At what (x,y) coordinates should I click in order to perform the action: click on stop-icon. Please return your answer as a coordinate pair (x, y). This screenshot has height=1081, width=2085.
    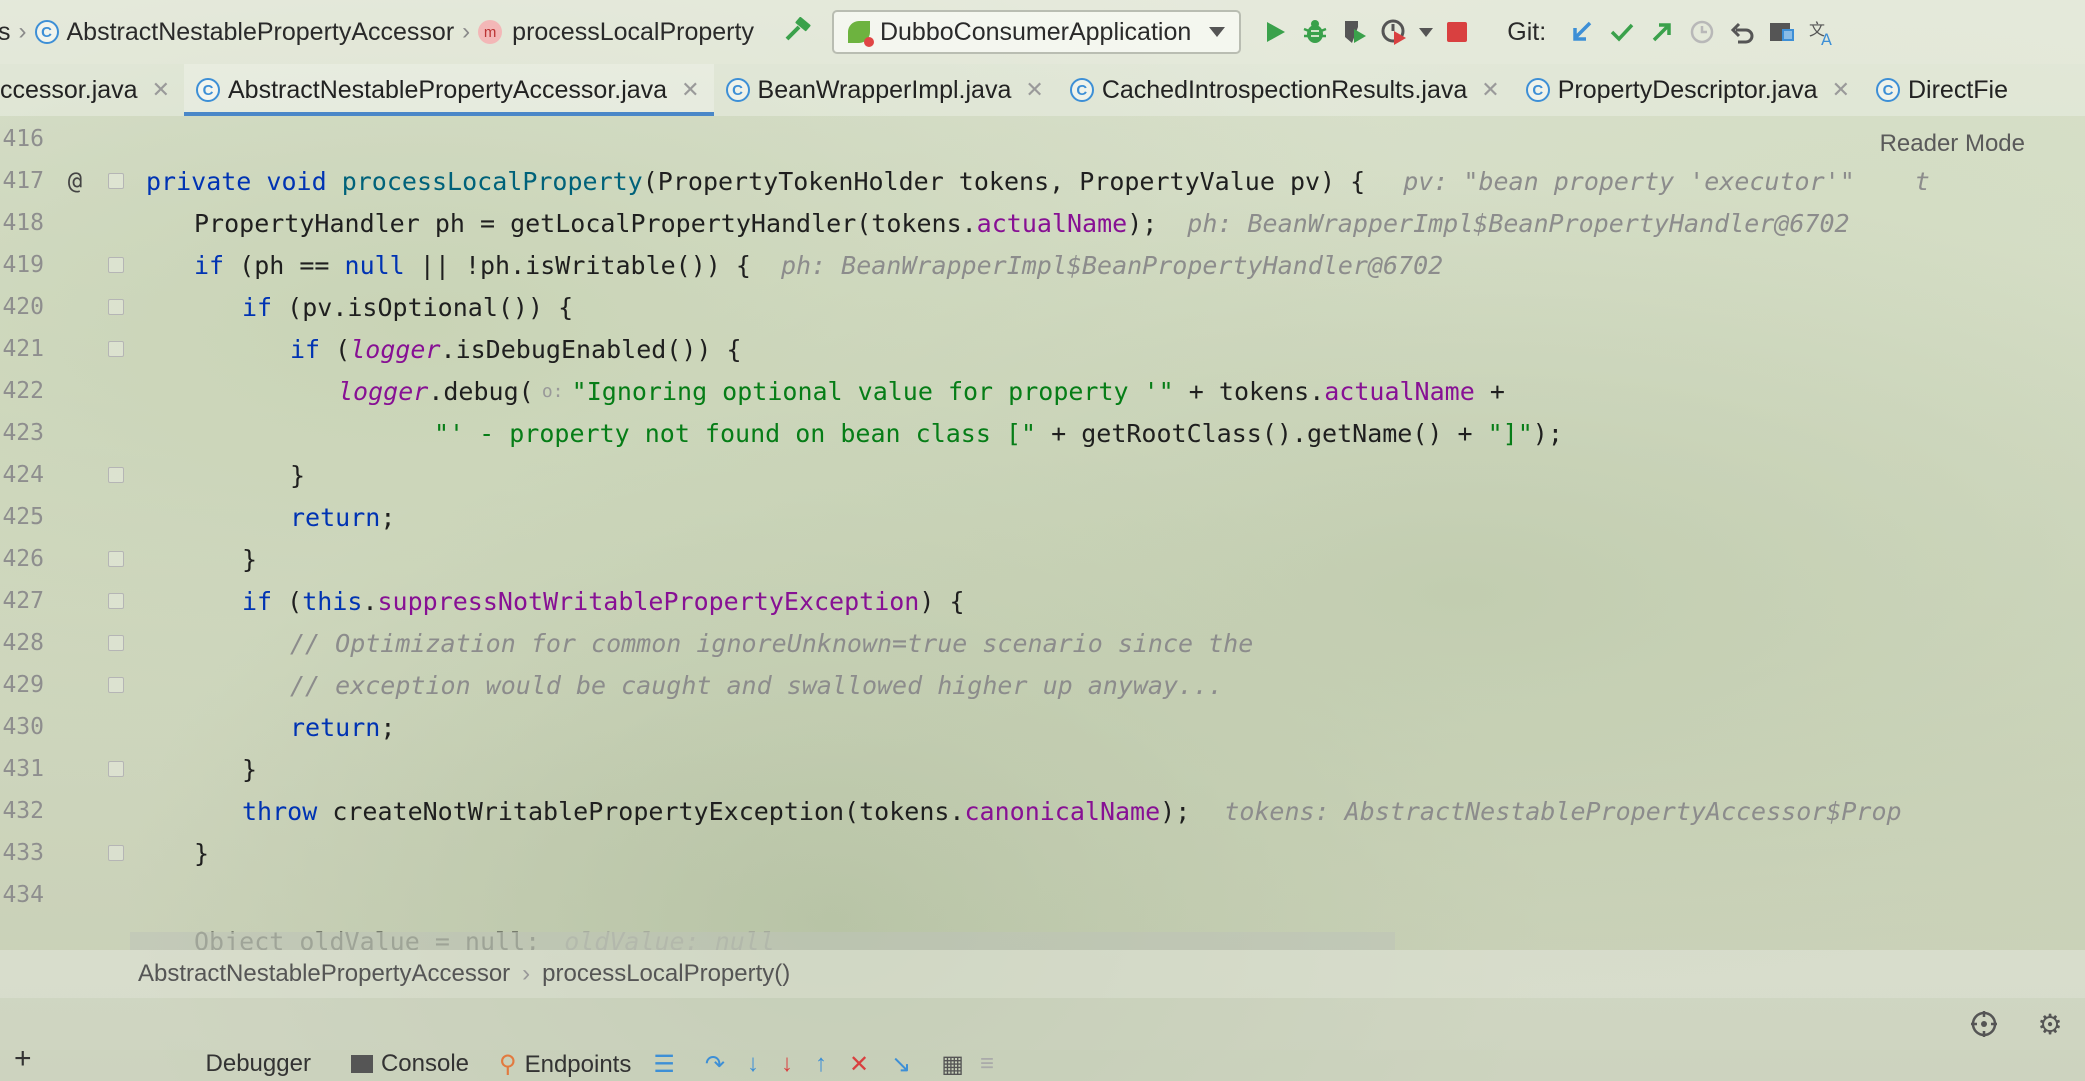
    Looking at the image, I should click on (1457, 32).